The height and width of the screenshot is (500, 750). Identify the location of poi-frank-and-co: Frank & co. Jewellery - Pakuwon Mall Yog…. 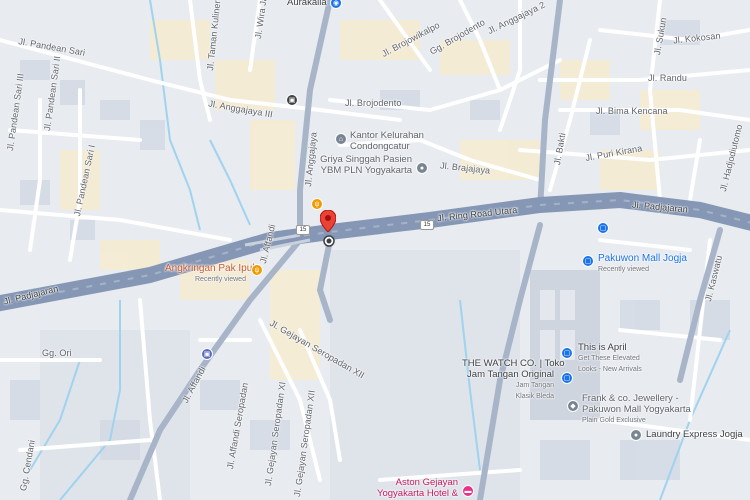
(636, 409).